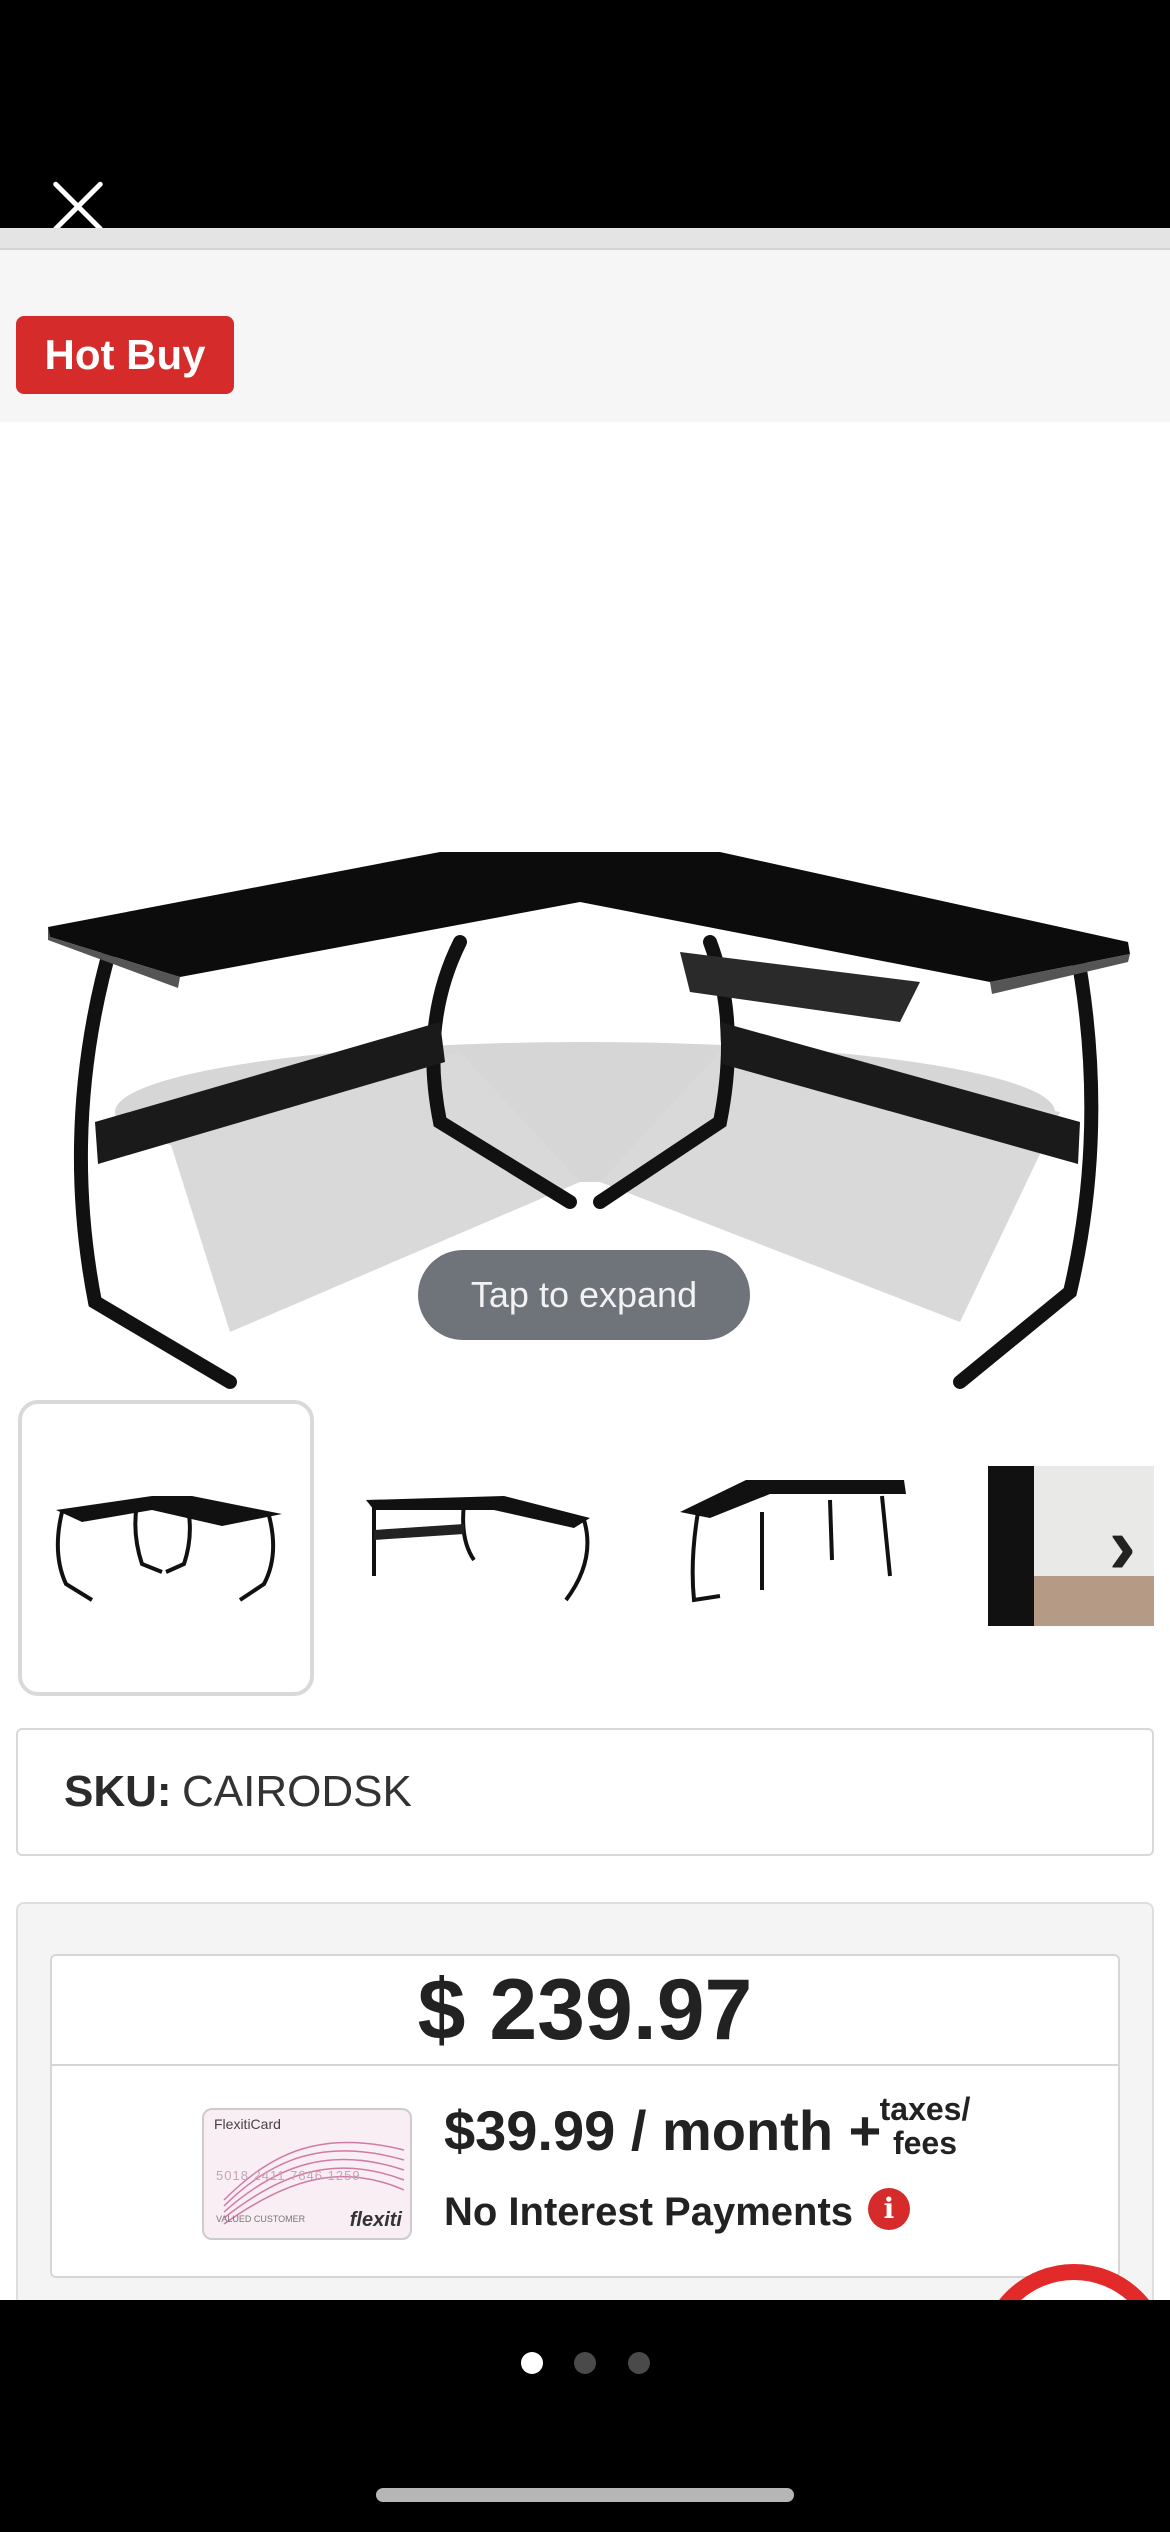  I want to click on flexiti-logo: flexiti, so click(375, 2220).